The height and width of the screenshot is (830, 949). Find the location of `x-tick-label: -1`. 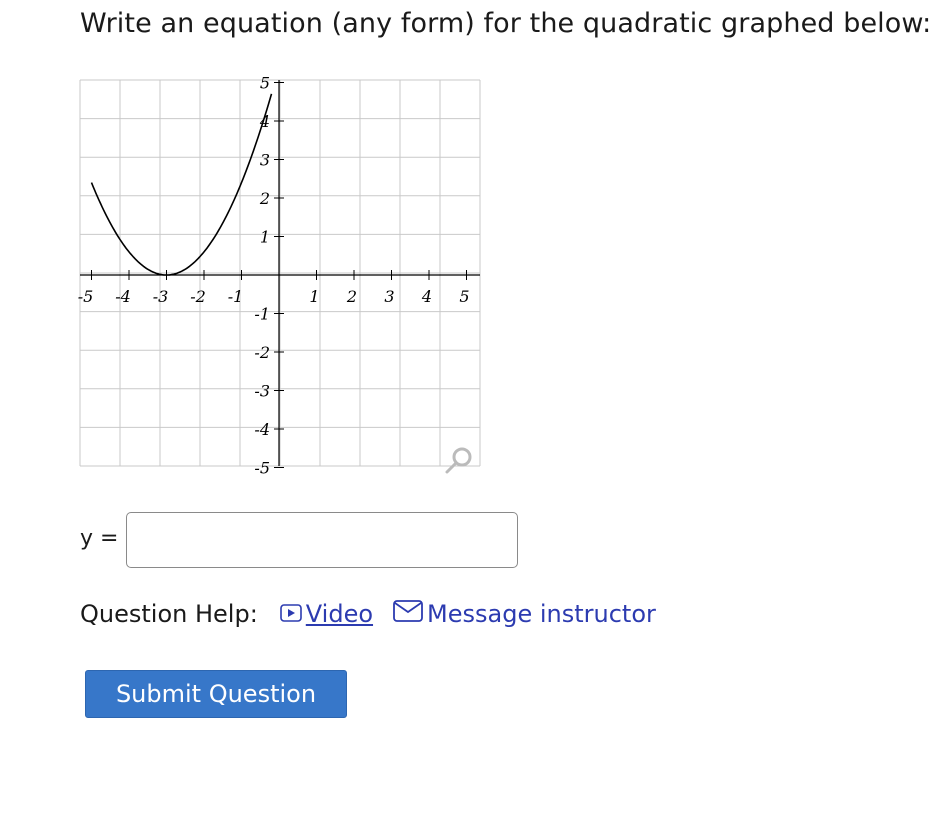

x-tick-label: -1 is located at coordinates (236, 296).